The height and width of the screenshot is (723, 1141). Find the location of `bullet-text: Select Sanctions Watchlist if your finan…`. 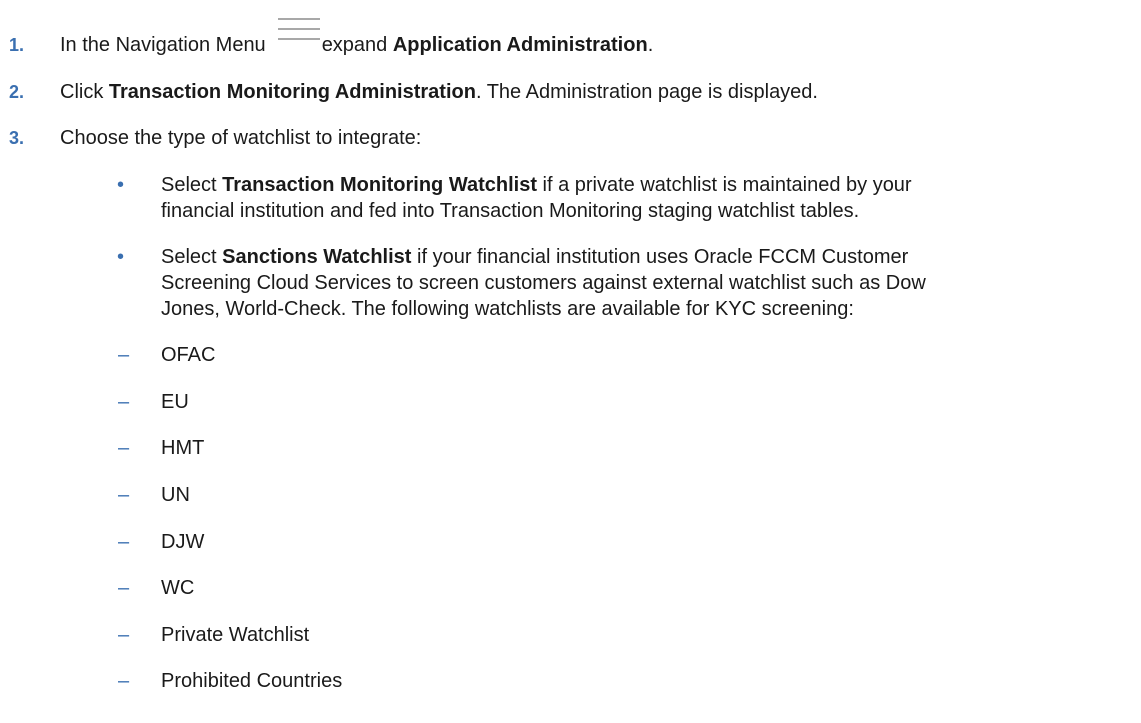

bullet-text: Select Sanctions Watchlist if your finan… is located at coordinates (648, 283).